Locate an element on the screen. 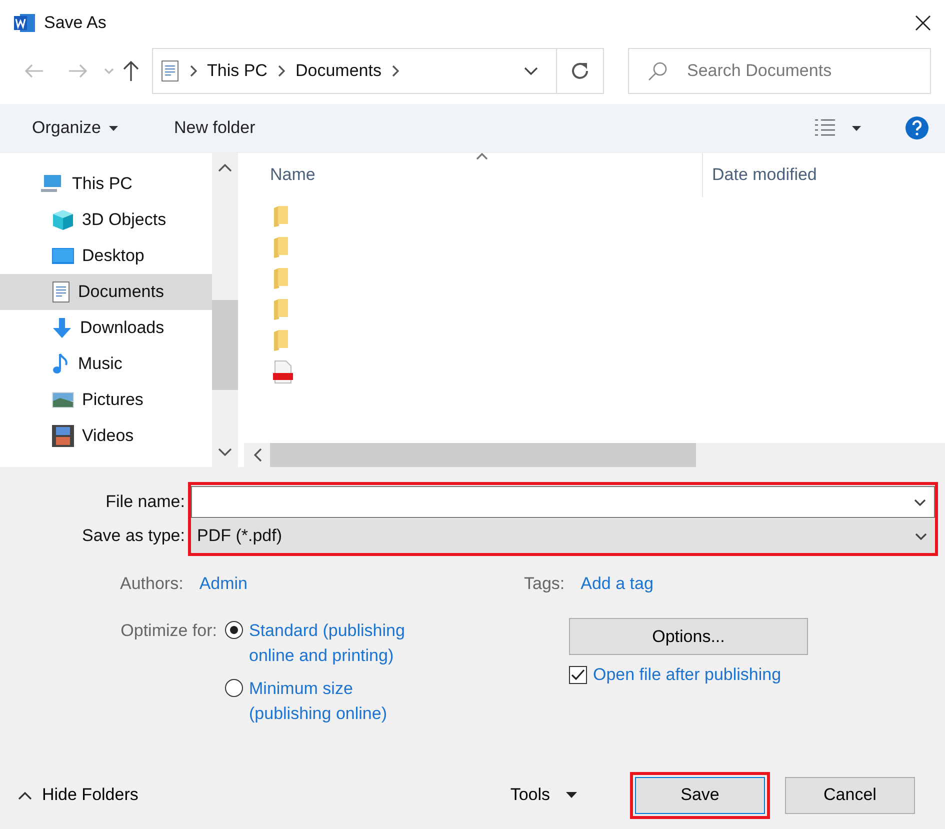 This screenshot has height=829, width=945. up-arrow-icon is located at coordinates (131, 71).